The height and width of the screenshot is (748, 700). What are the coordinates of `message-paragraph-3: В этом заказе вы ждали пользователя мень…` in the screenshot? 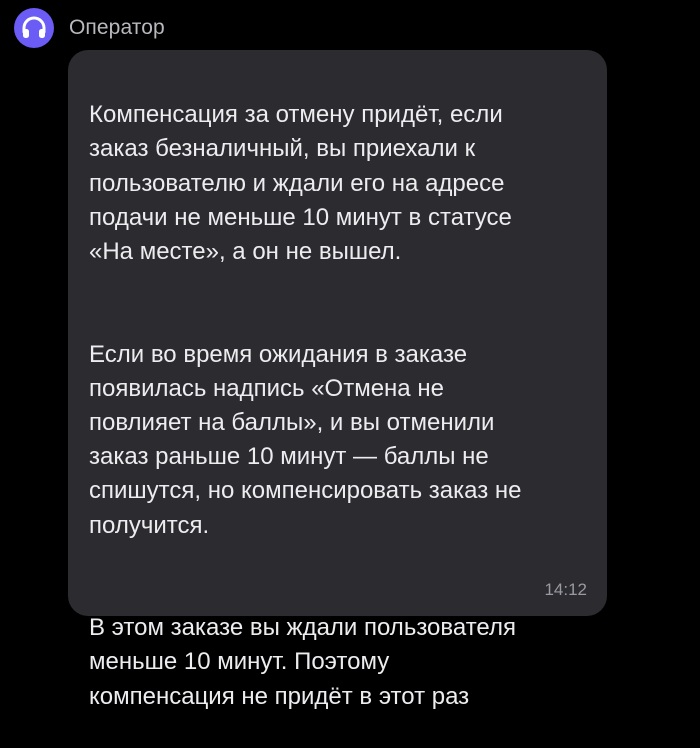 It's located at (302, 662).